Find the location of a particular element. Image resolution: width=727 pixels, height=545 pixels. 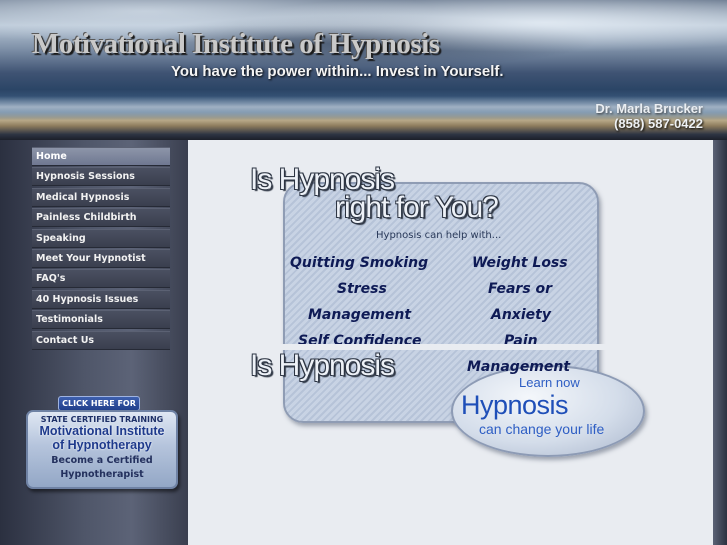

promo-institute-name-line2: of Hypnotherapy is located at coordinates (102, 445).